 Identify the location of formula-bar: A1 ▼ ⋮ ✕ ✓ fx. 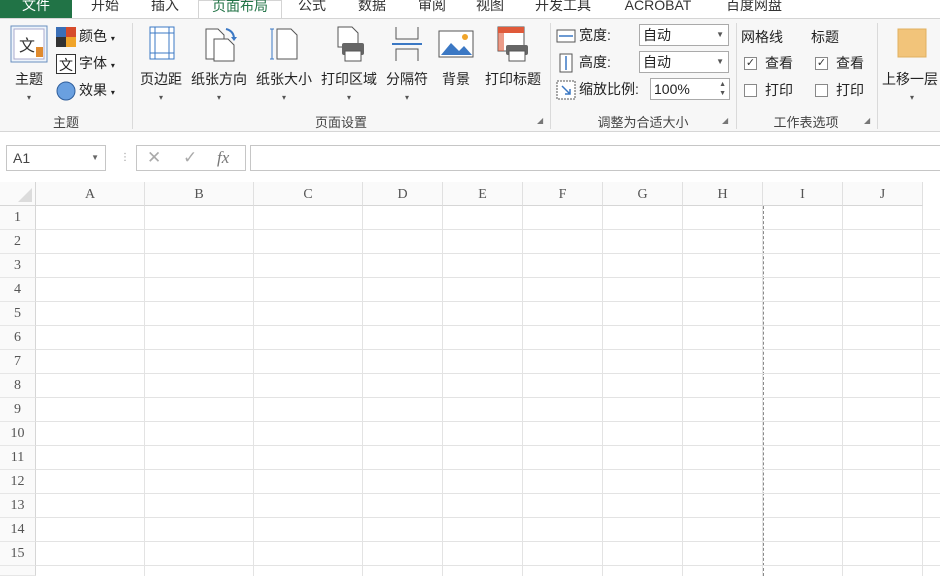
(470, 157).